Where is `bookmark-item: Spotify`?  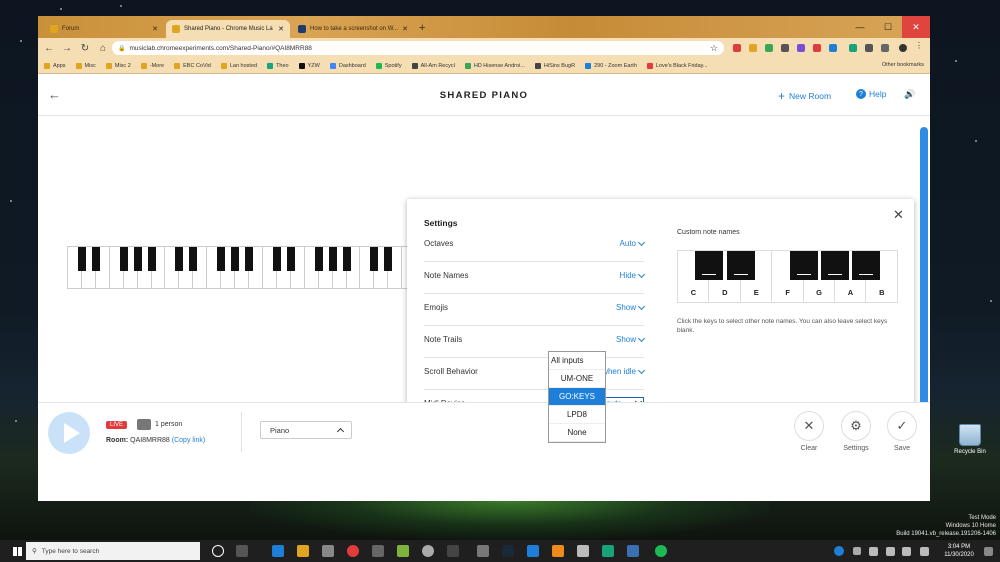 bookmark-item: Spotify is located at coordinates (388, 65).